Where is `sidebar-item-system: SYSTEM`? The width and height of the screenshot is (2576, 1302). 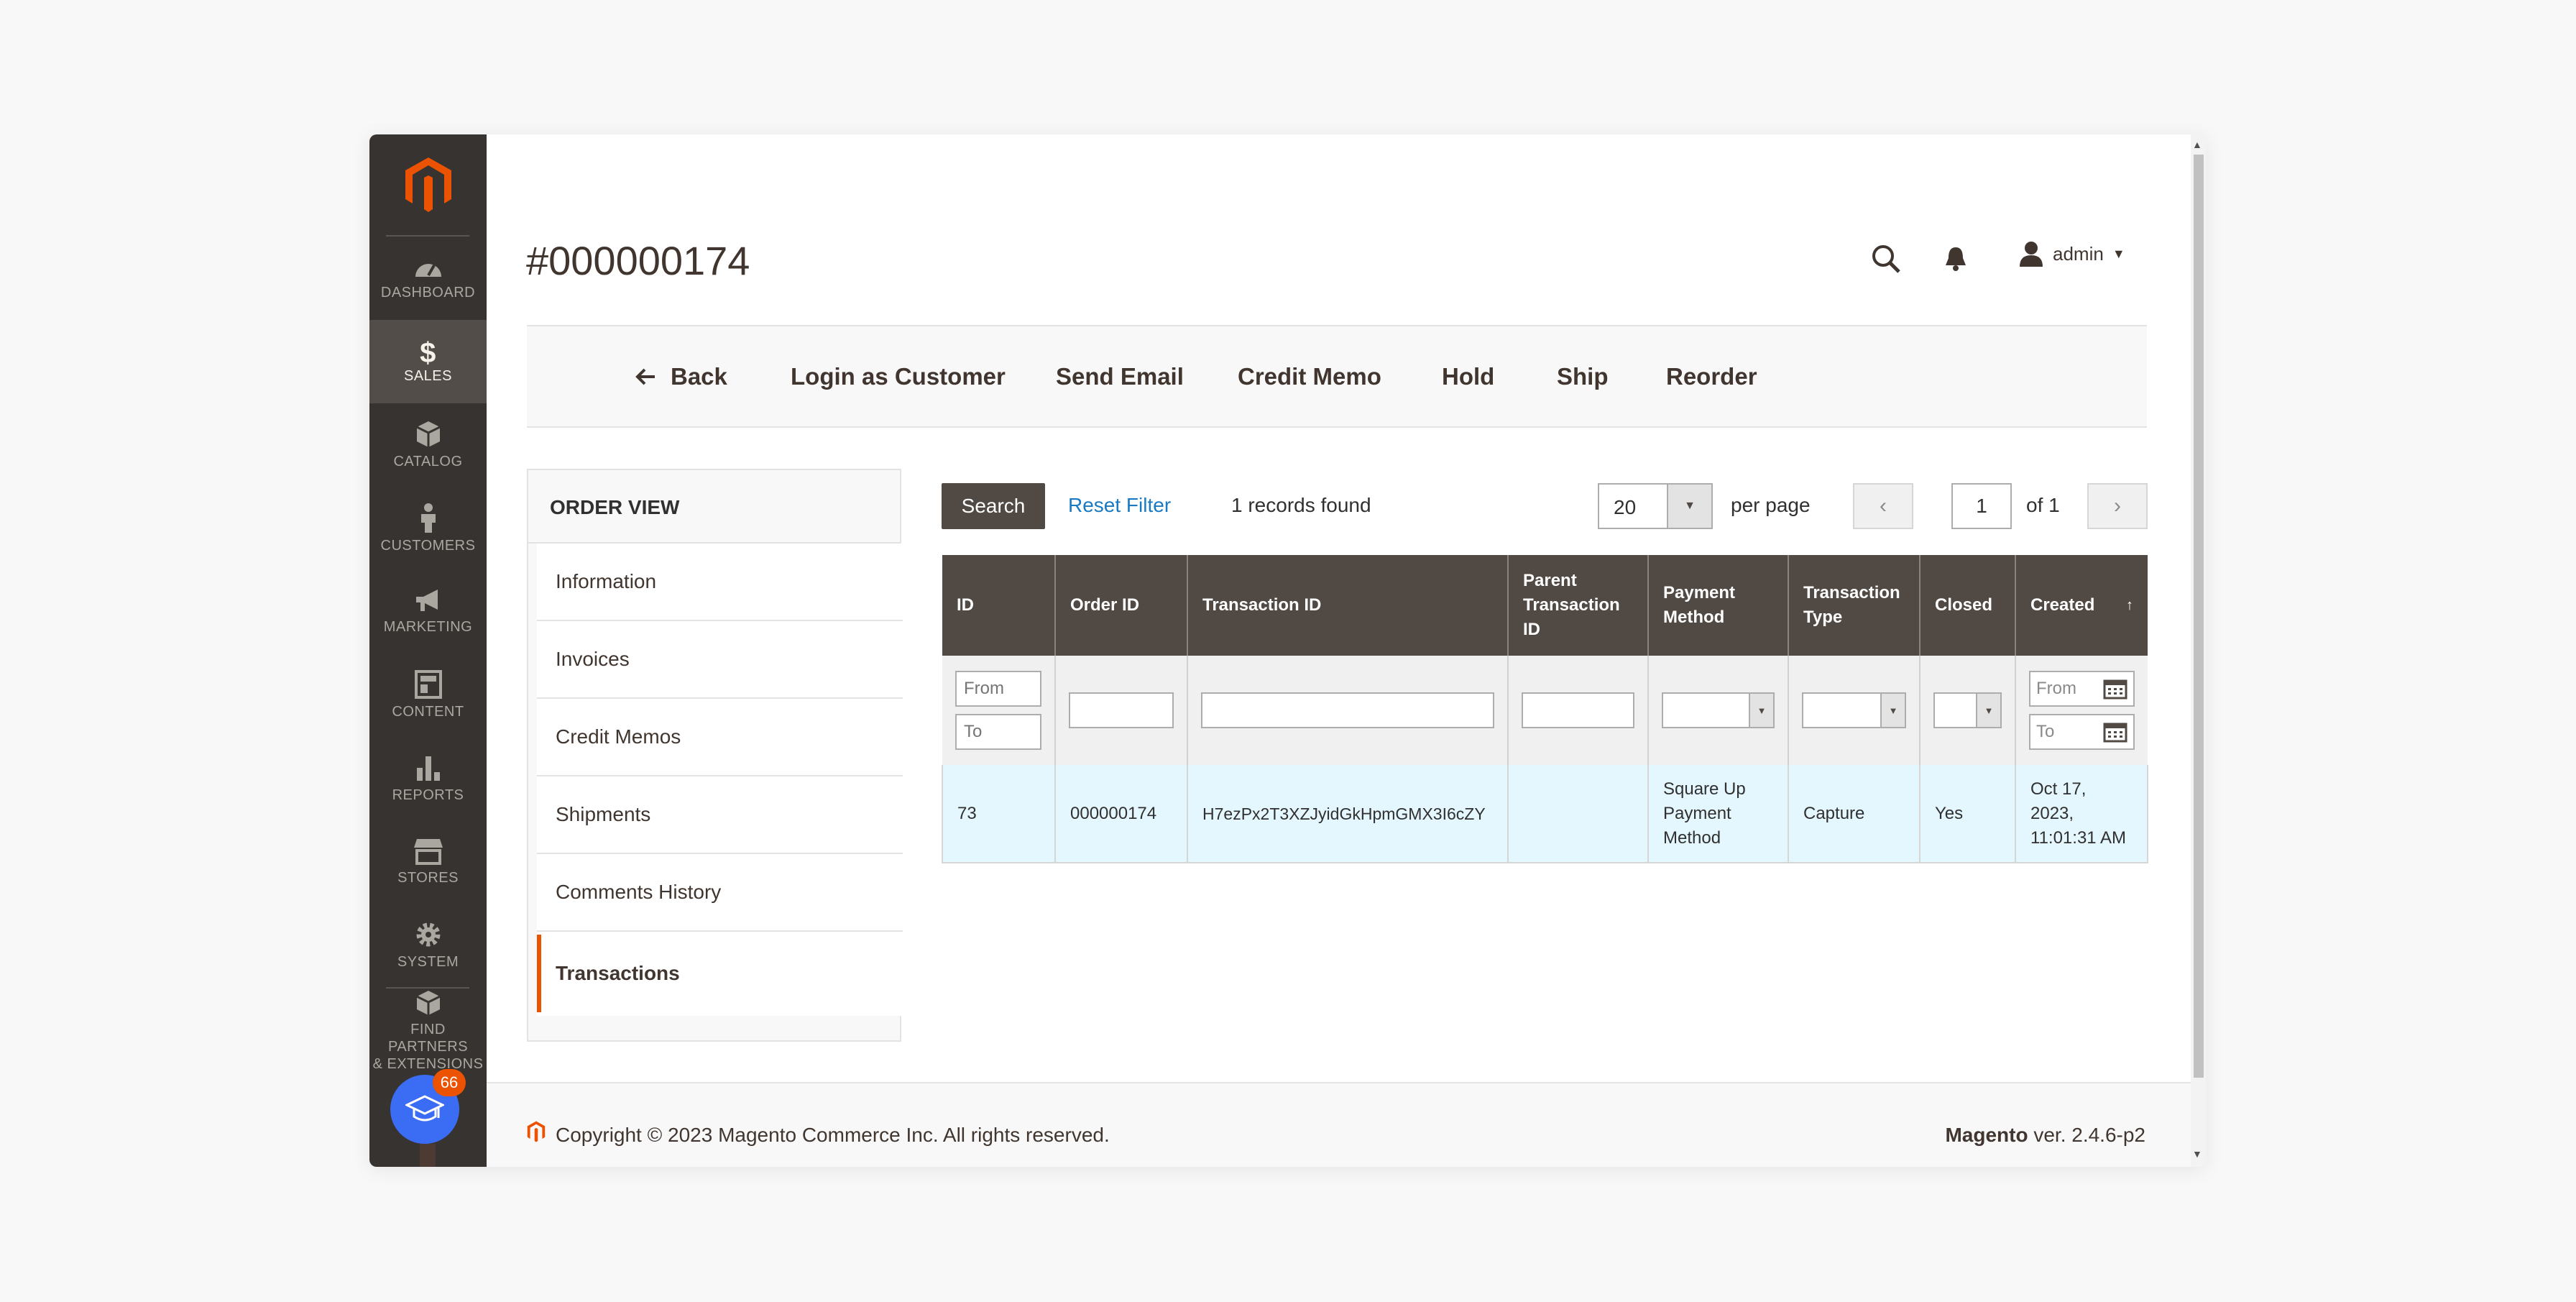
sidebar-item-system: SYSTEM is located at coordinates (428, 946).